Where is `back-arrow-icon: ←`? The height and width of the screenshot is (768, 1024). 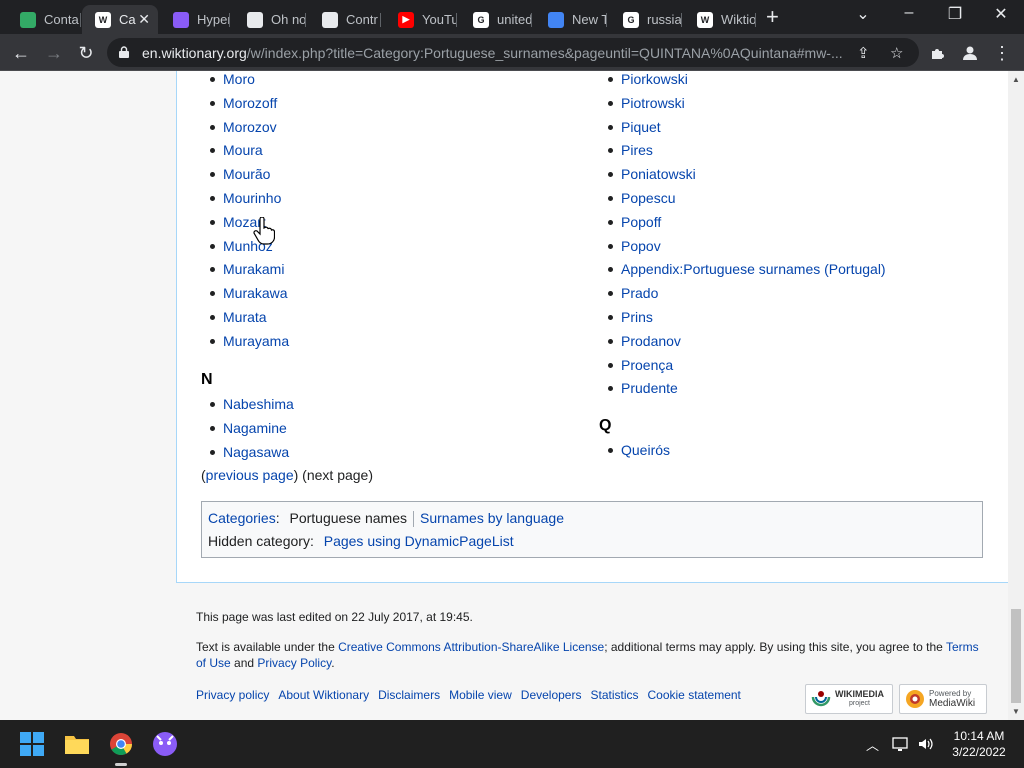
back-arrow-icon: ← is located at coordinates (21, 53).